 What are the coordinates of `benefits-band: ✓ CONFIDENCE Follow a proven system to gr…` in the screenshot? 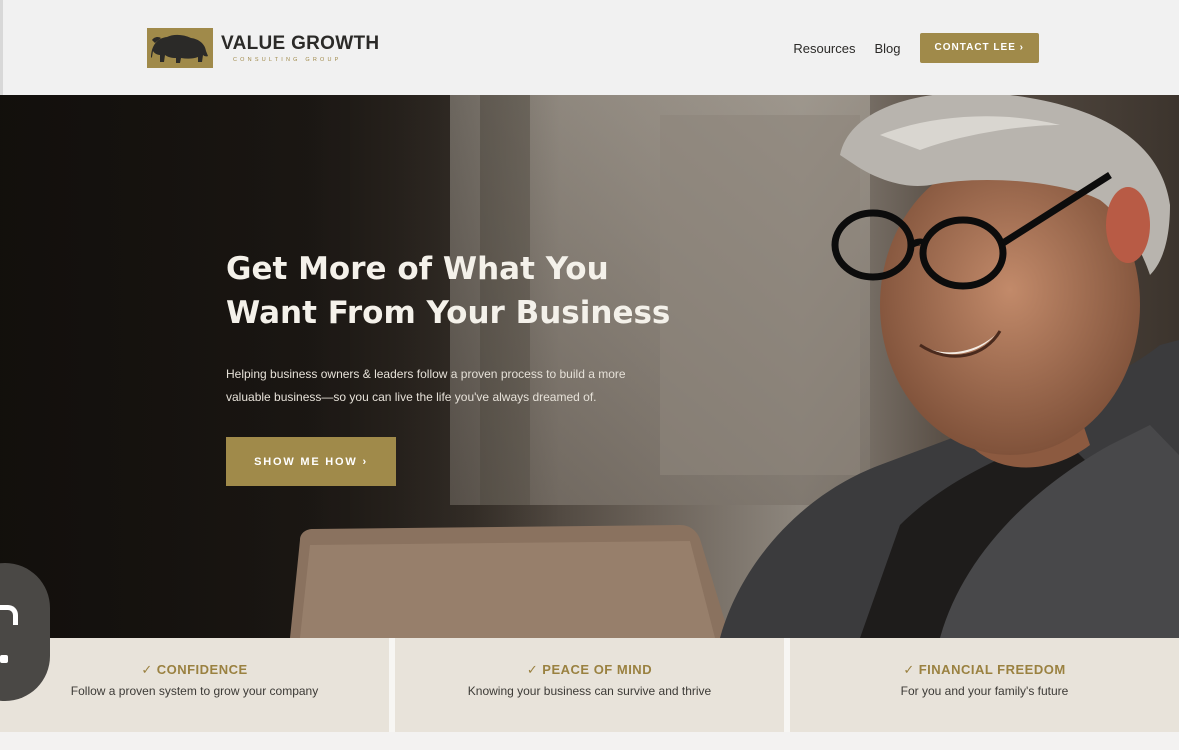 It's located at (589, 685).